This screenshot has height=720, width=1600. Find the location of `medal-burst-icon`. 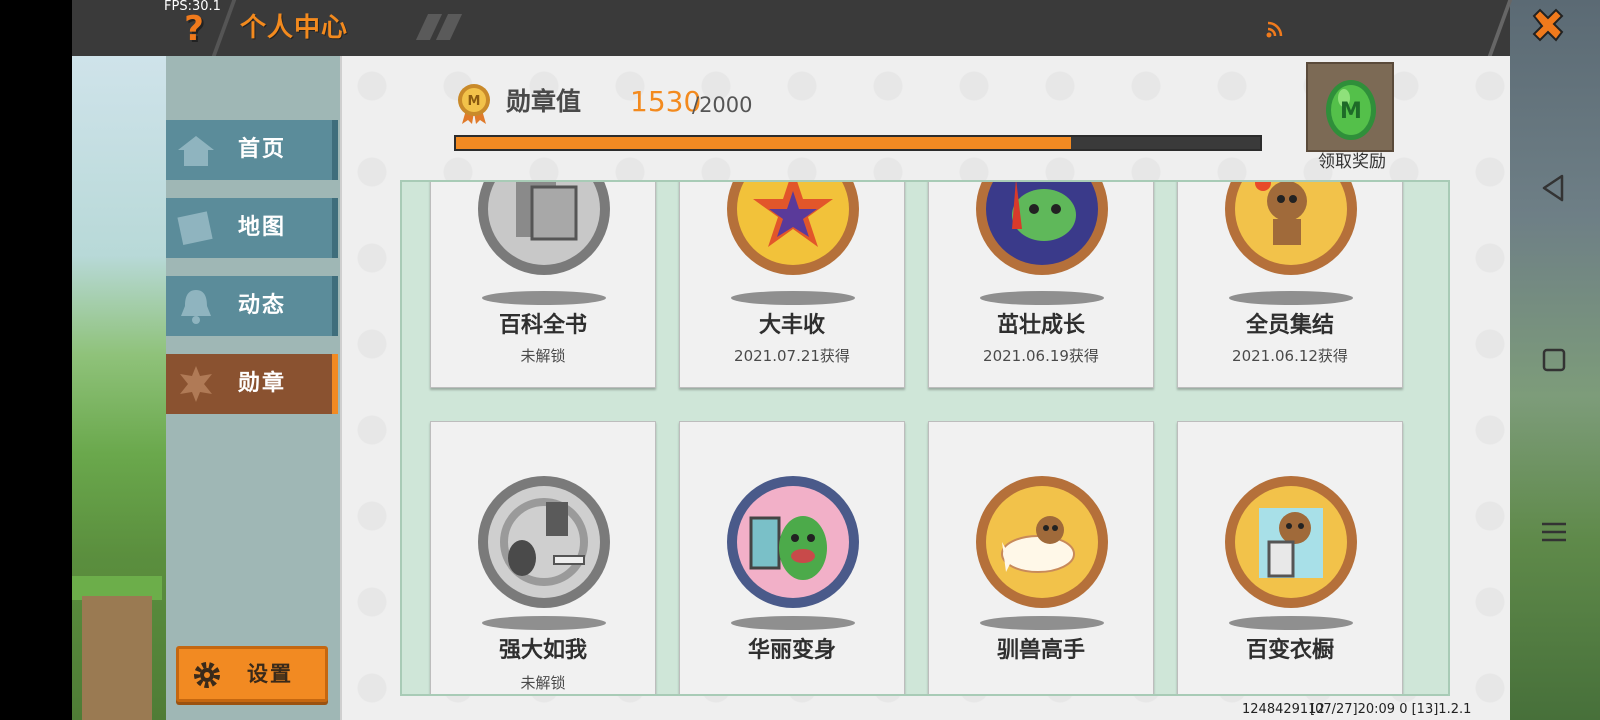

medal-burst-icon is located at coordinates (196, 384).